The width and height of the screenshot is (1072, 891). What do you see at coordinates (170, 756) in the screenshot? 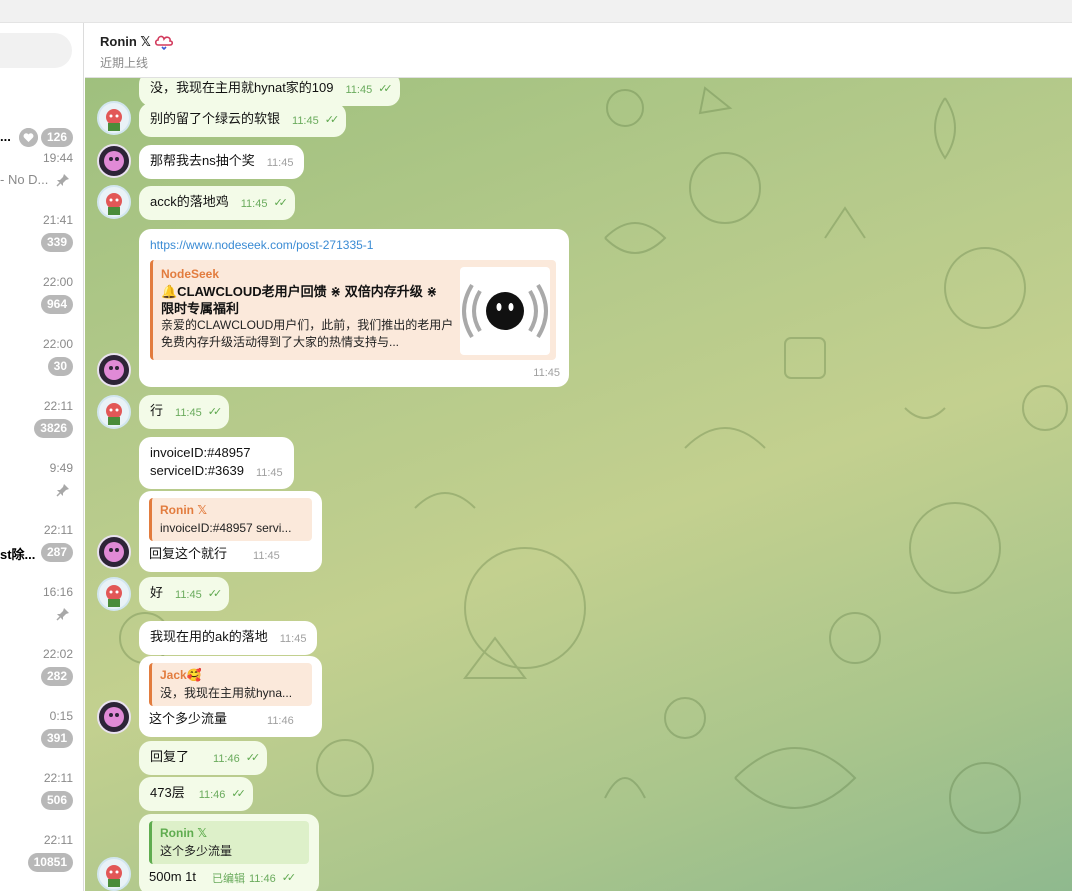
I see `message-text: 回复了` at bounding box center [170, 756].